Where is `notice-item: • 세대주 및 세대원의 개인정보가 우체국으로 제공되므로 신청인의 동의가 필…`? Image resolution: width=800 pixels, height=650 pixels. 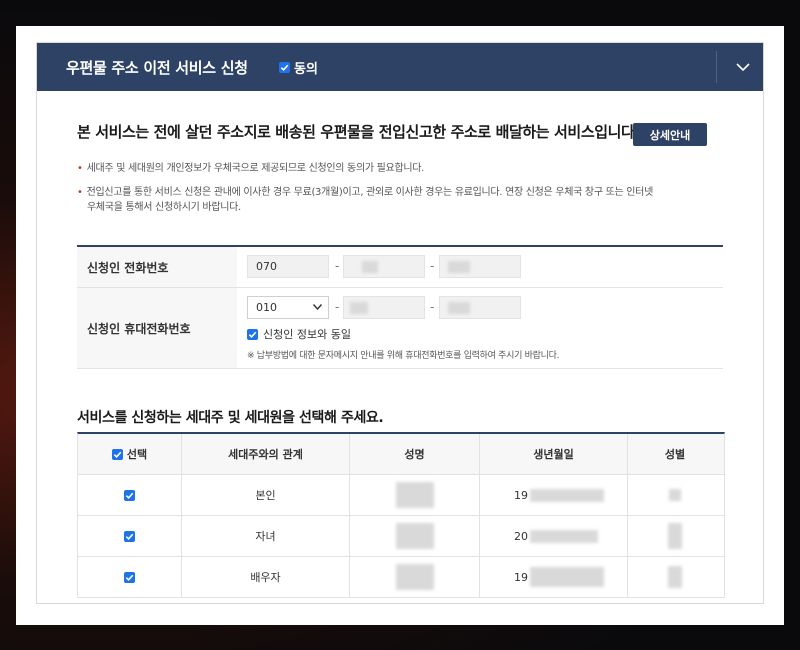
notice-item: • 세대주 및 세대원의 개인정보가 우체국으로 제공되므로 신청인의 동의가 필… is located at coordinates (251, 168).